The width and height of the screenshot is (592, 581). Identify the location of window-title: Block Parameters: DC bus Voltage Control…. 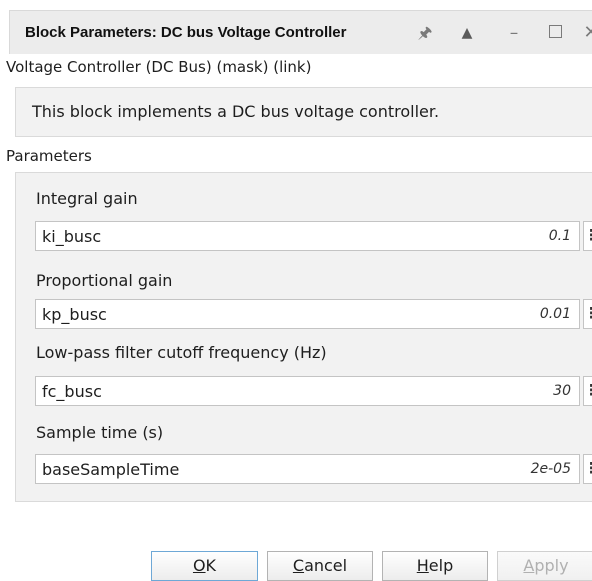
(186, 32).